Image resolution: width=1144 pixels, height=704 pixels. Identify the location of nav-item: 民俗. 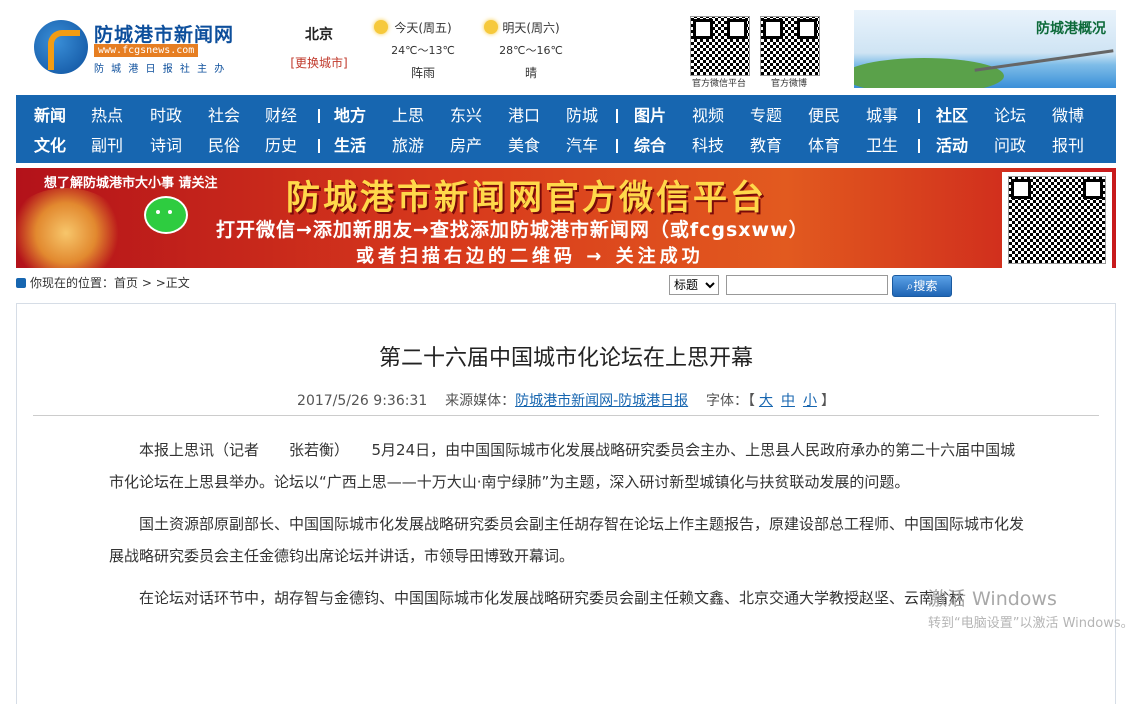
(224, 146).